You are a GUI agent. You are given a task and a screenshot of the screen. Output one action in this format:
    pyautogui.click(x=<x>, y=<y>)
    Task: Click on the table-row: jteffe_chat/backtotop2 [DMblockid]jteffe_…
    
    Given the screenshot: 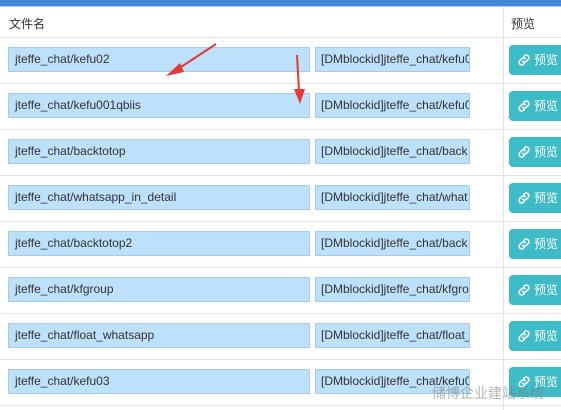 What is the action you would take?
    pyautogui.click(x=280, y=245)
    